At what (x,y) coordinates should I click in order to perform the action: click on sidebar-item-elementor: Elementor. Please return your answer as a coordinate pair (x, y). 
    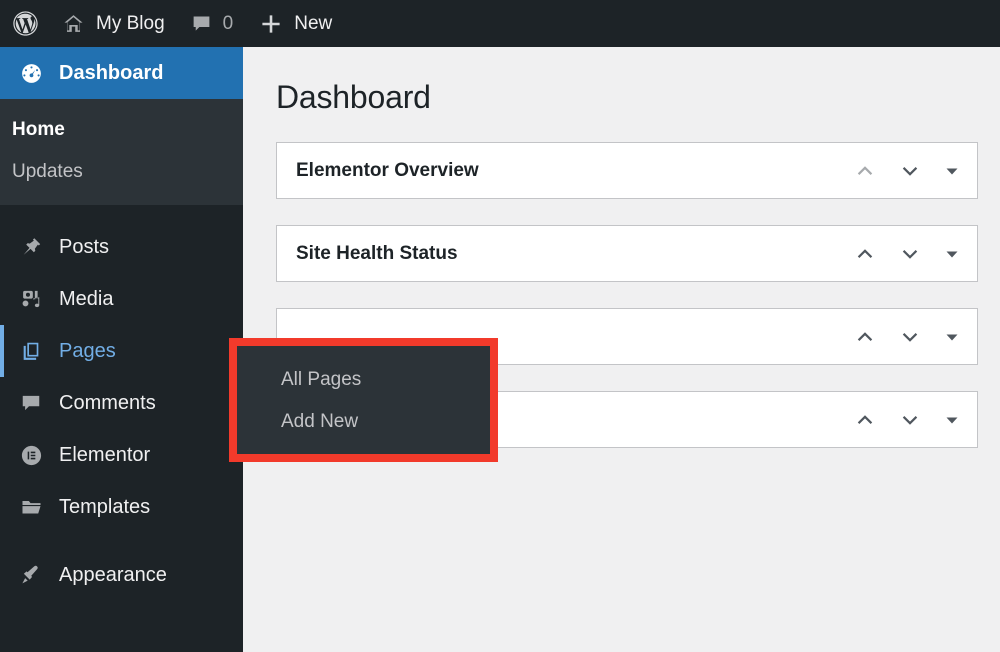
    Looking at the image, I should click on (121, 455).